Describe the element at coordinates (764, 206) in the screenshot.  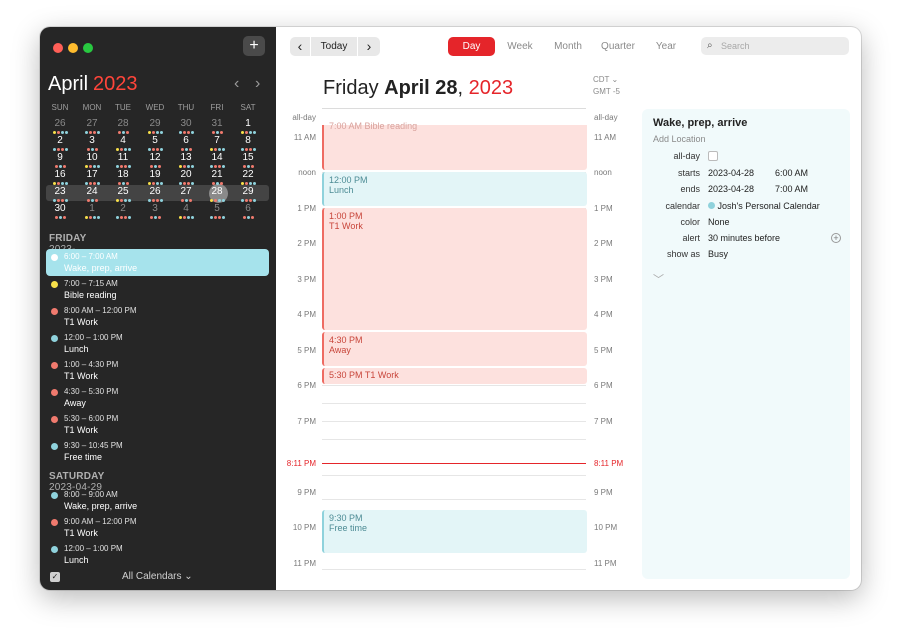
I see `calendar-selector: Josh's Personal Calendar` at that location.